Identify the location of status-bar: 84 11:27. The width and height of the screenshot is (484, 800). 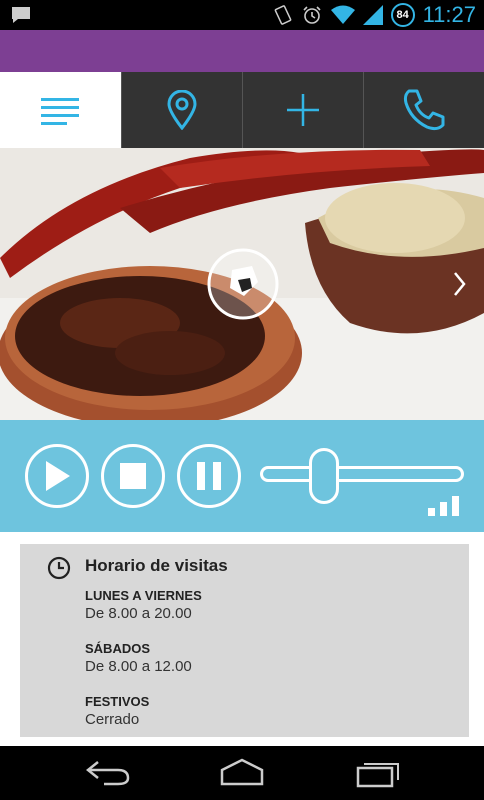
(242, 15).